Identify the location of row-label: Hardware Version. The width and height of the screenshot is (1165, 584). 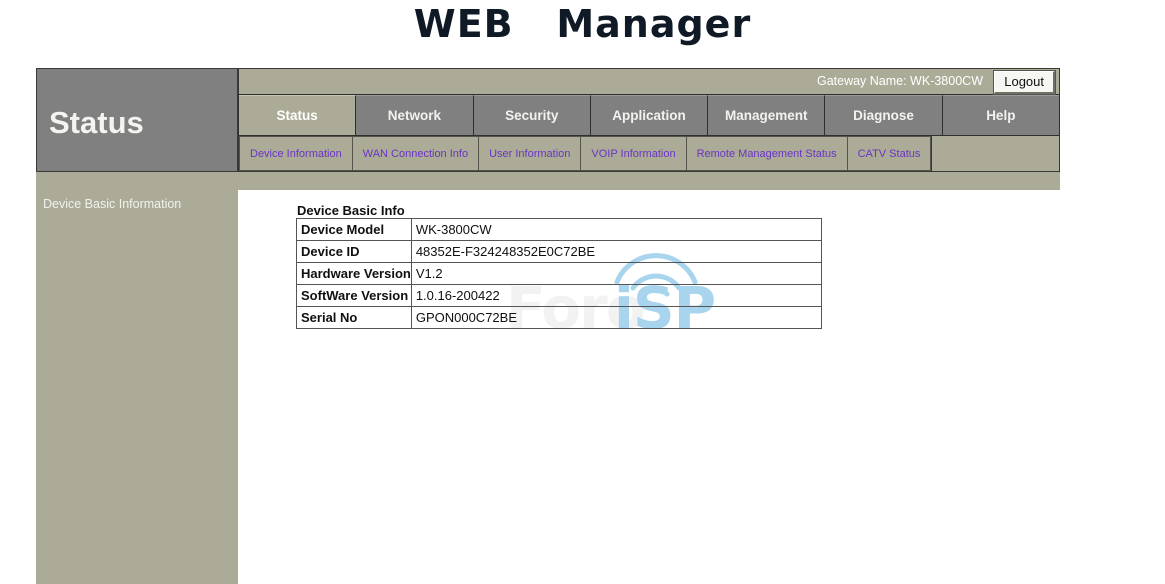
(354, 273).